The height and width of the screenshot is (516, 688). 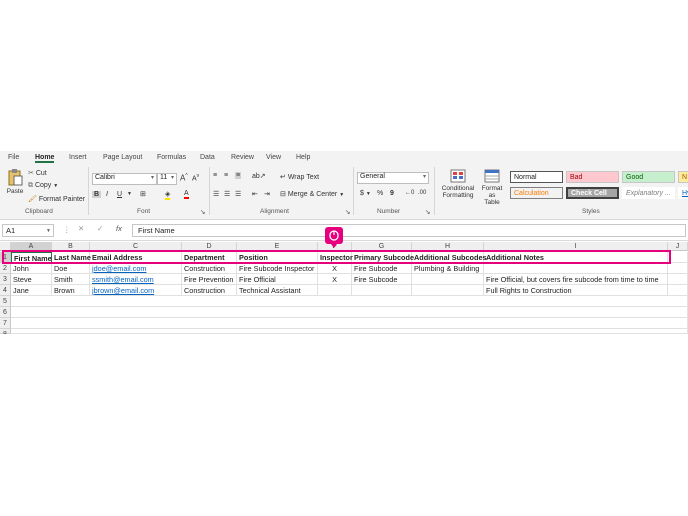 I want to click on cell-h2: Plumbing & Building, so click(x=448, y=268).